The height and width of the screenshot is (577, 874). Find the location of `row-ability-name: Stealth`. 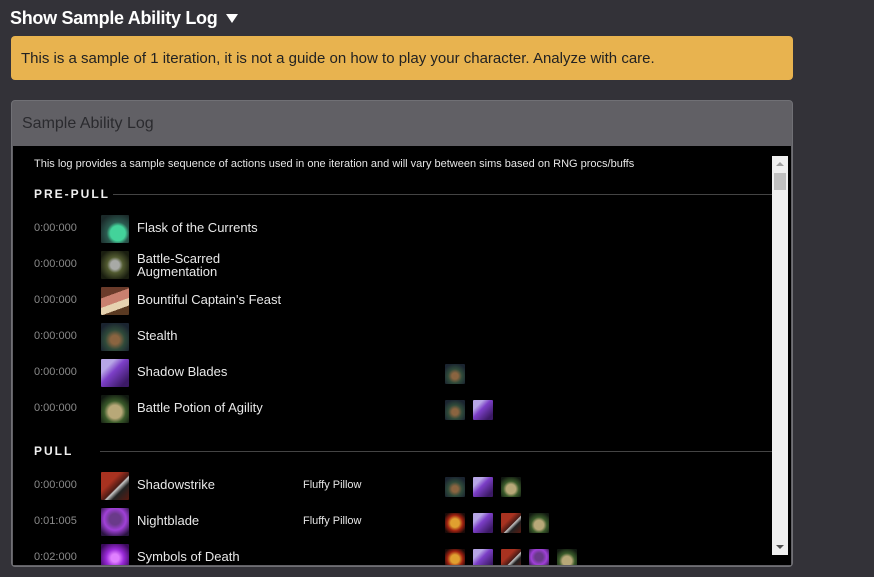

row-ability-name: Stealth is located at coordinates (157, 335).